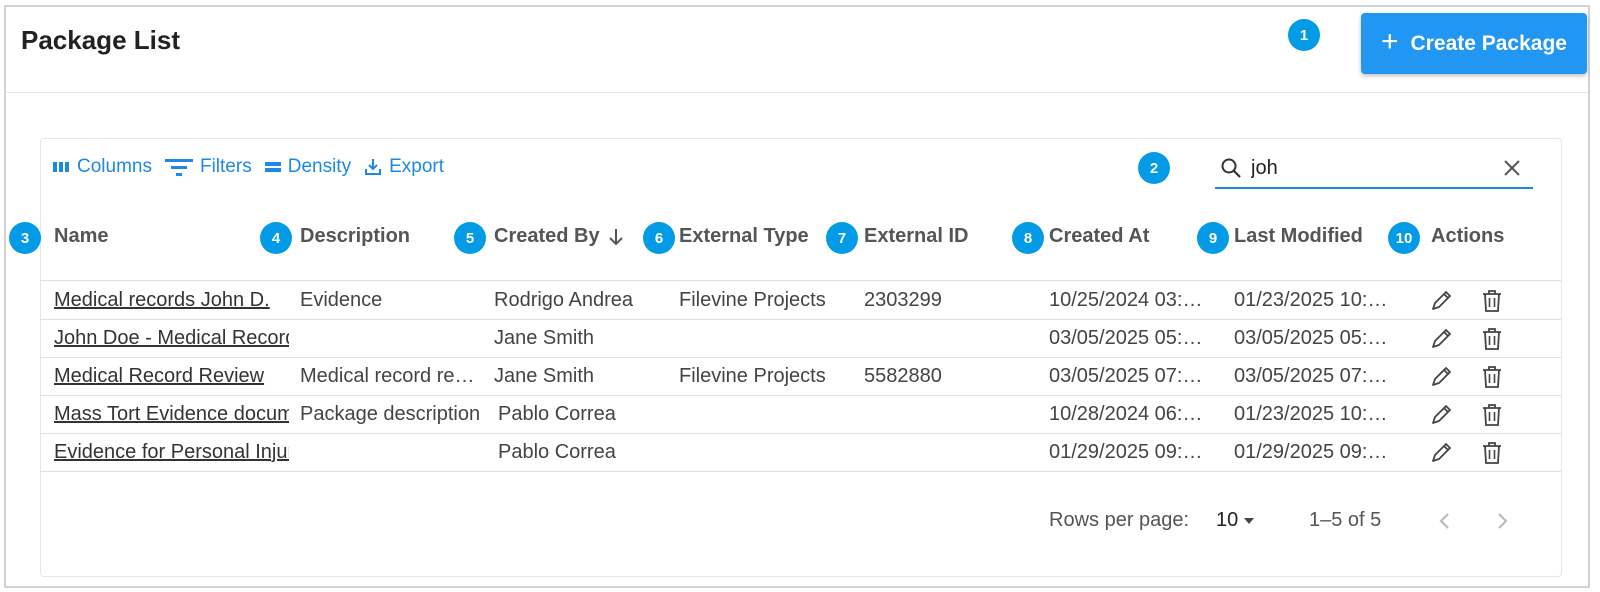  Describe the element at coordinates (171, 300) in the screenshot. I see `cell-name: Medical records John D.` at that location.